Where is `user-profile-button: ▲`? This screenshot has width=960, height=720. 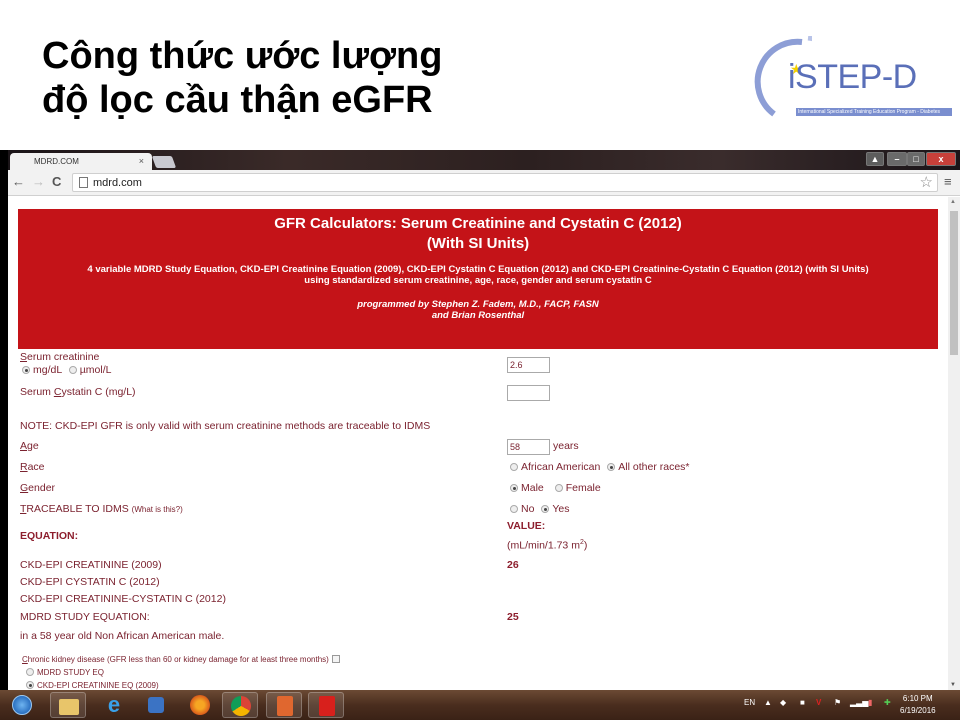 user-profile-button: ▲ is located at coordinates (875, 159).